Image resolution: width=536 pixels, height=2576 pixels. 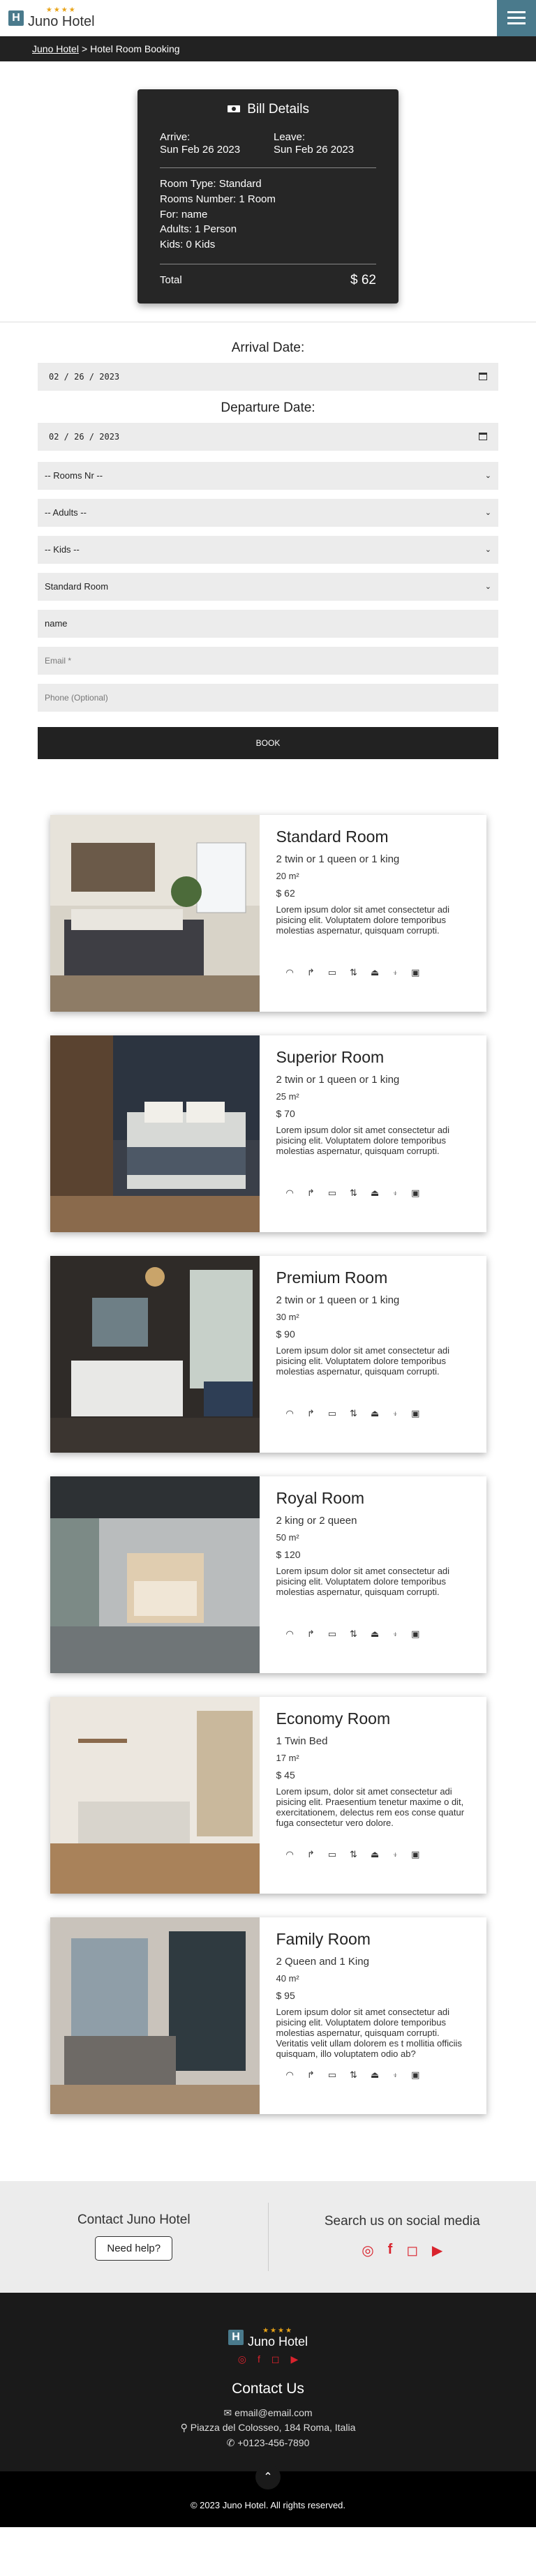 I want to click on brand-logo: H ★★★★ Juno Hotel, so click(x=51, y=18).